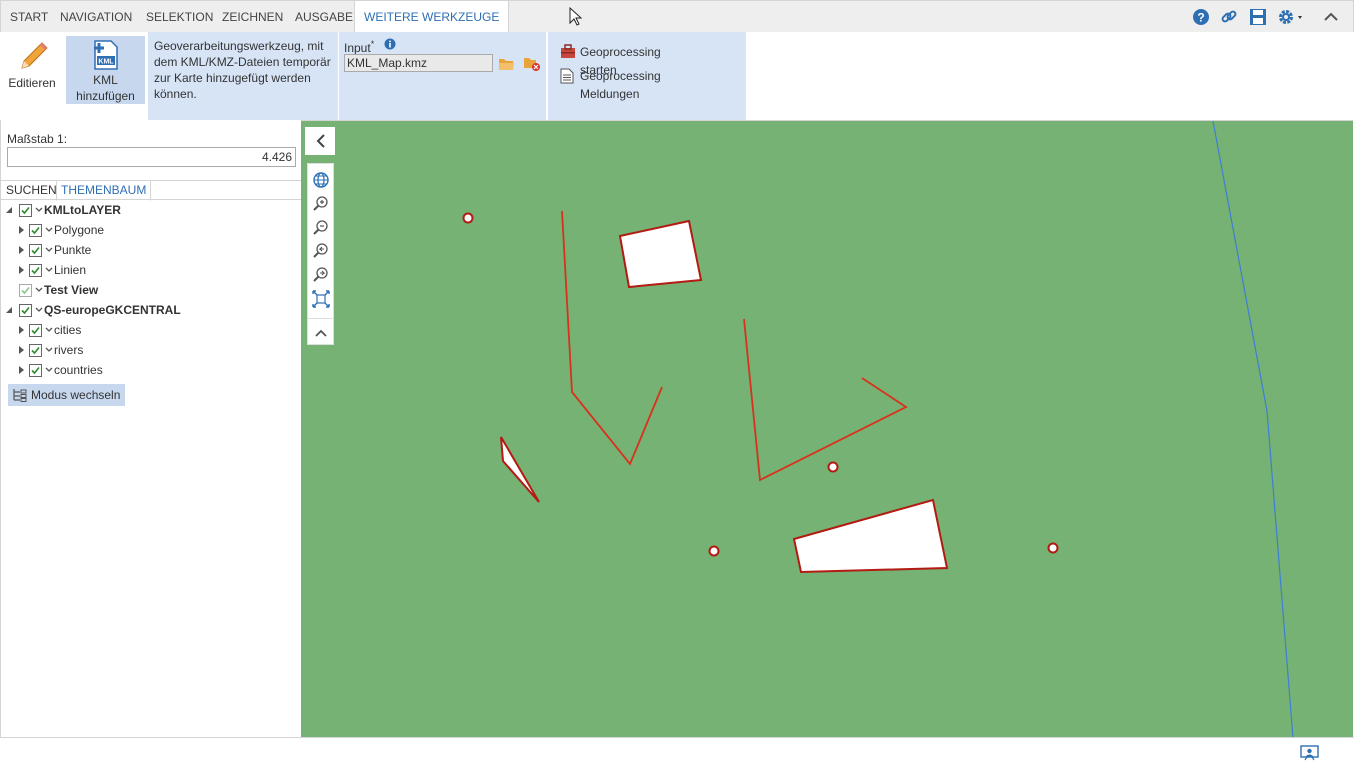 This screenshot has height=766, width=1354. I want to click on tree-item-countries: countries, so click(151, 370).